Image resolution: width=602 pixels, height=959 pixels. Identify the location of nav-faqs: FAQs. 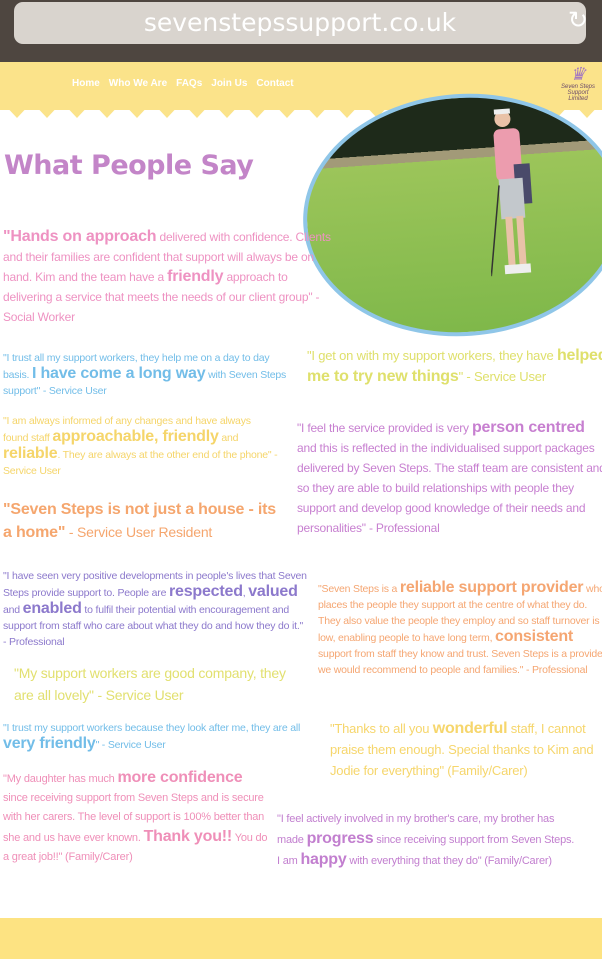
(189, 83).